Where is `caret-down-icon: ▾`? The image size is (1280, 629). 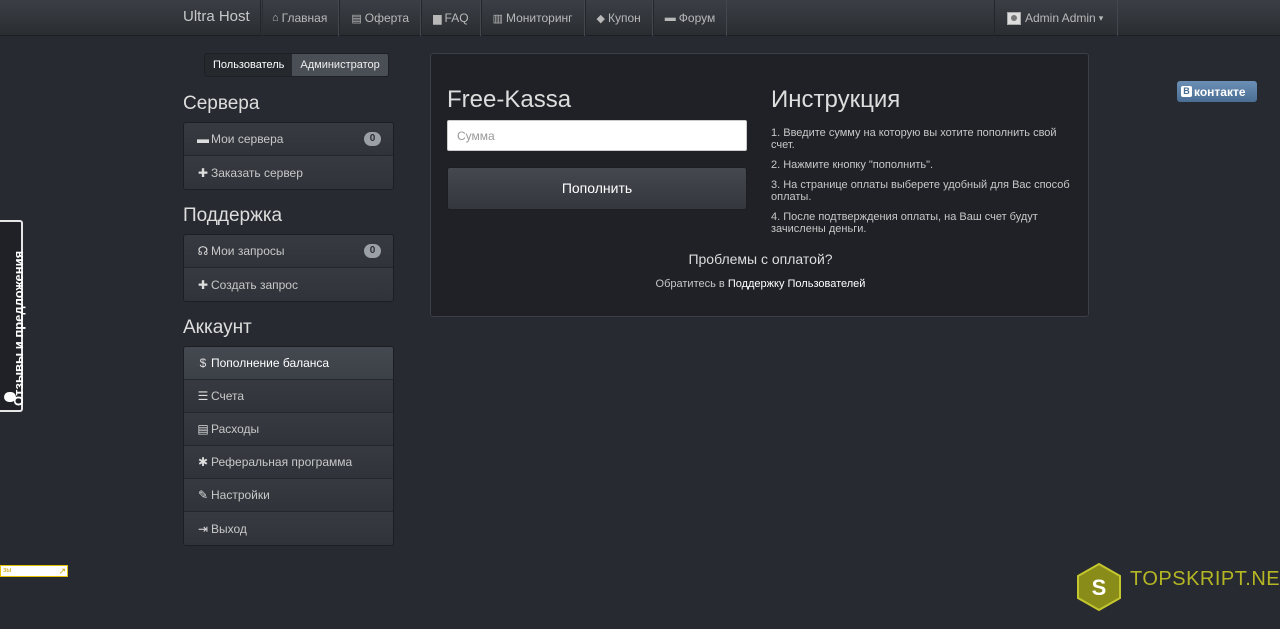
caret-down-icon: ▾ is located at coordinates (1101, 17).